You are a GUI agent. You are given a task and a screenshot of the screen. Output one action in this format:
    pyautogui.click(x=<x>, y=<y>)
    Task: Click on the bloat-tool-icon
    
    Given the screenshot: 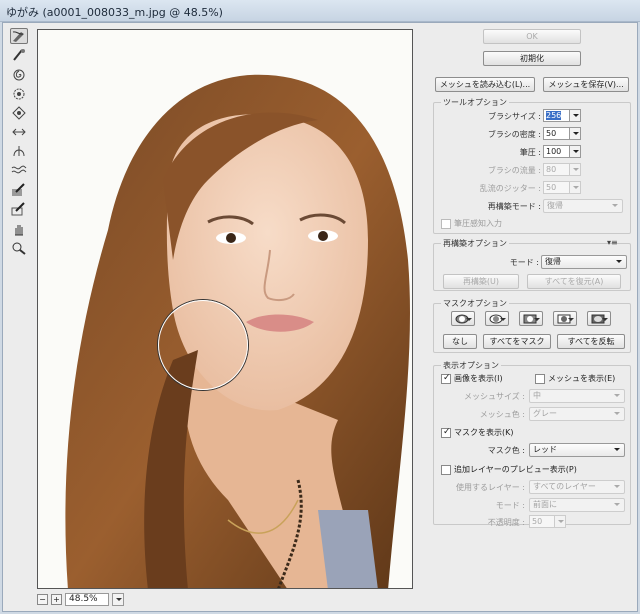 What is the action you would take?
    pyautogui.click(x=19, y=113)
    